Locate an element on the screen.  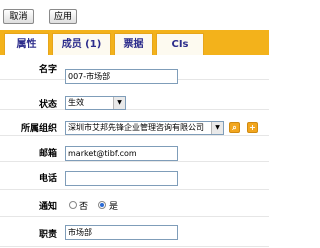
search-org-icon: ⌕ is located at coordinates (234, 127).